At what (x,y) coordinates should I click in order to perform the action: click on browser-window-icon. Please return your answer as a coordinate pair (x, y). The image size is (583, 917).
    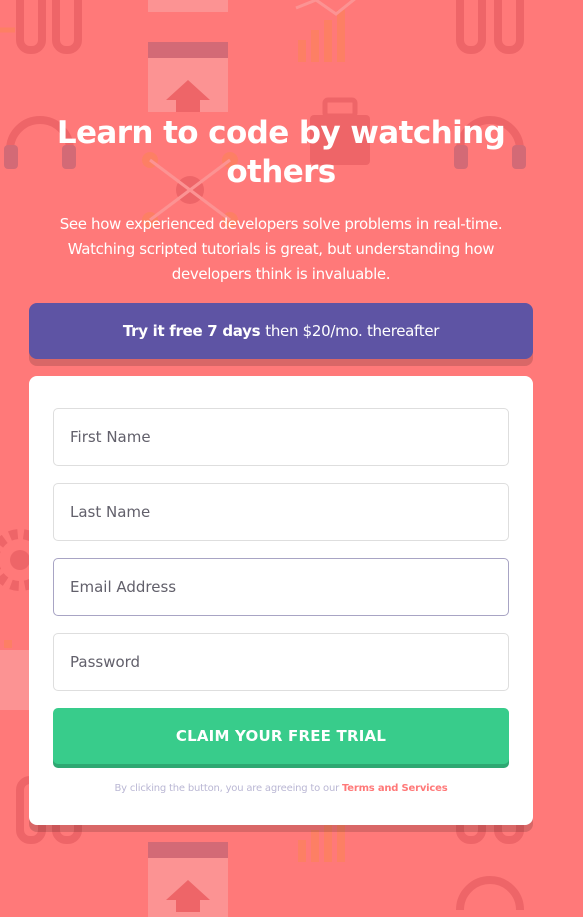
    Looking at the image, I should click on (188, 56).